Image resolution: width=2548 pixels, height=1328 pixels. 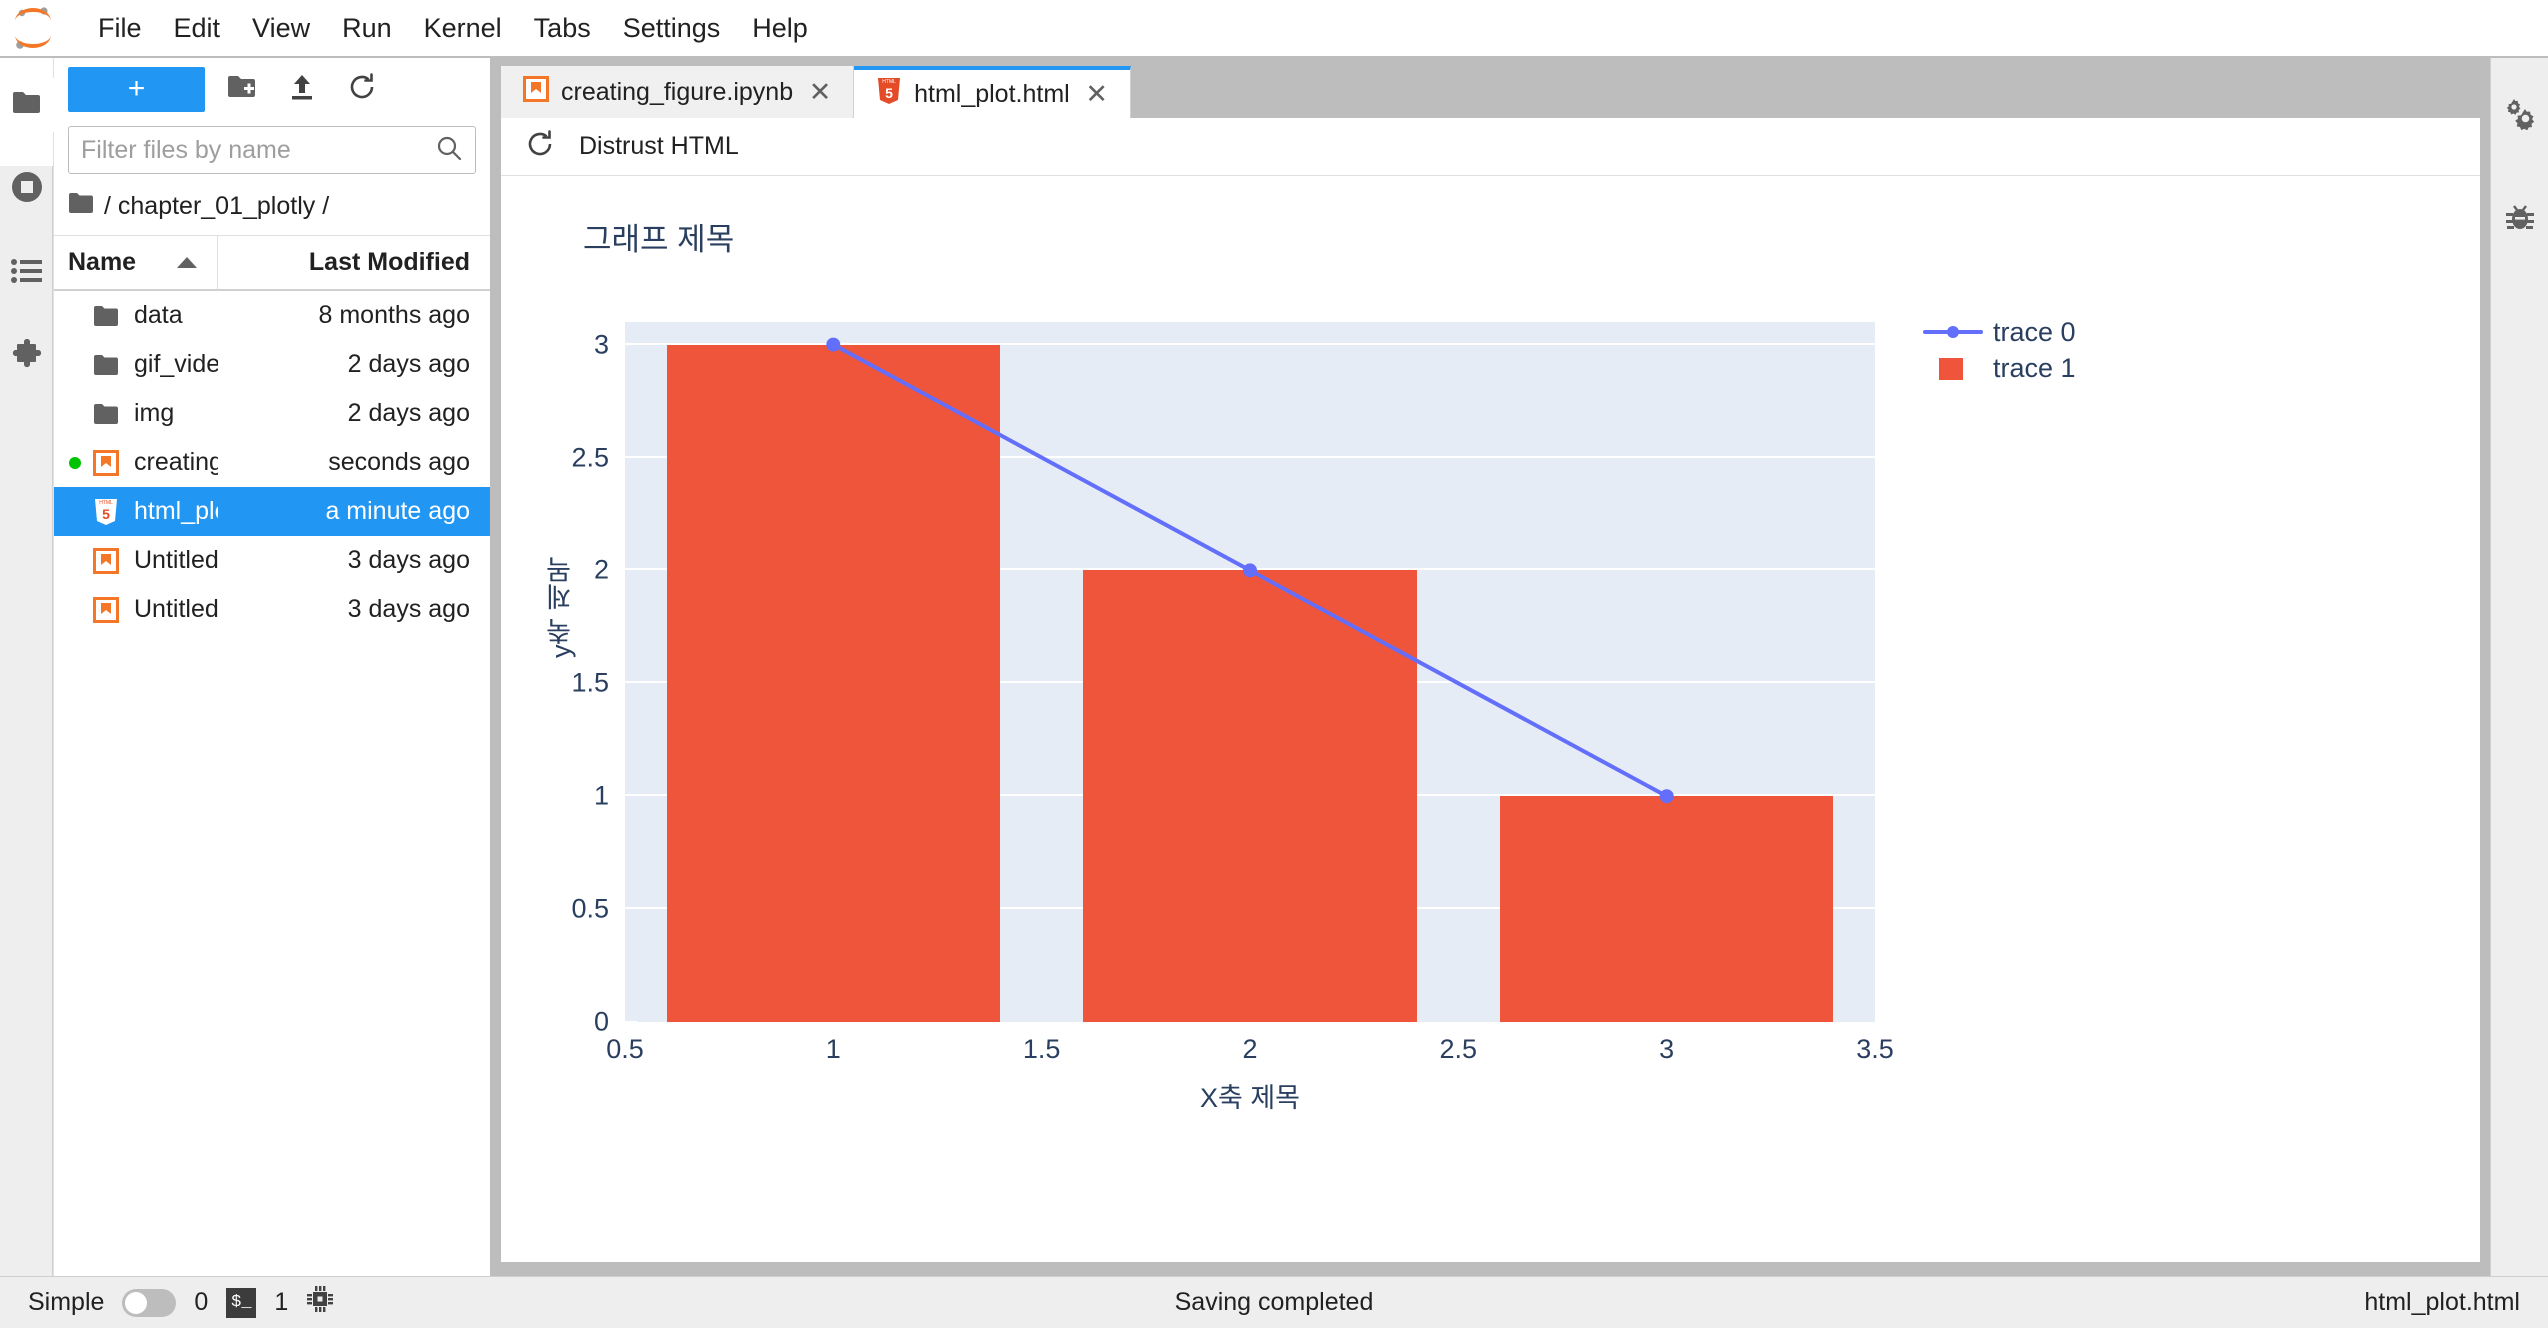 I want to click on legend-item-trace-1: trace 1, so click(x=1997, y=368).